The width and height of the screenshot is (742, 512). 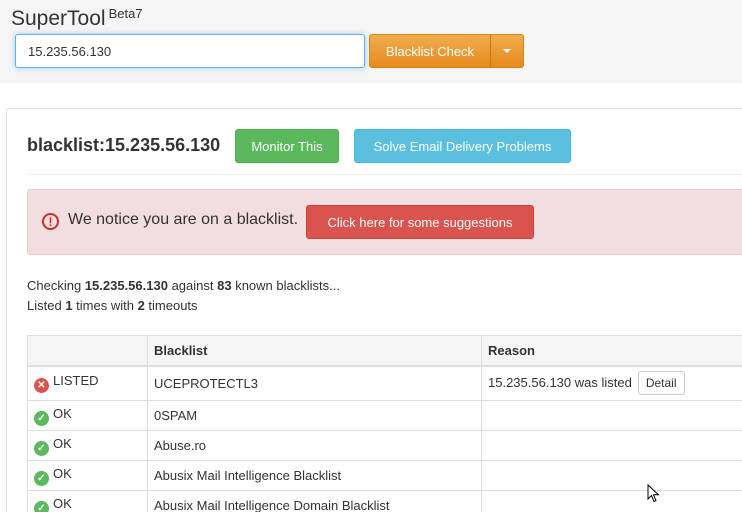 What do you see at coordinates (224, 285) in the screenshot?
I see `blacklist-count: 83` at bounding box center [224, 285].